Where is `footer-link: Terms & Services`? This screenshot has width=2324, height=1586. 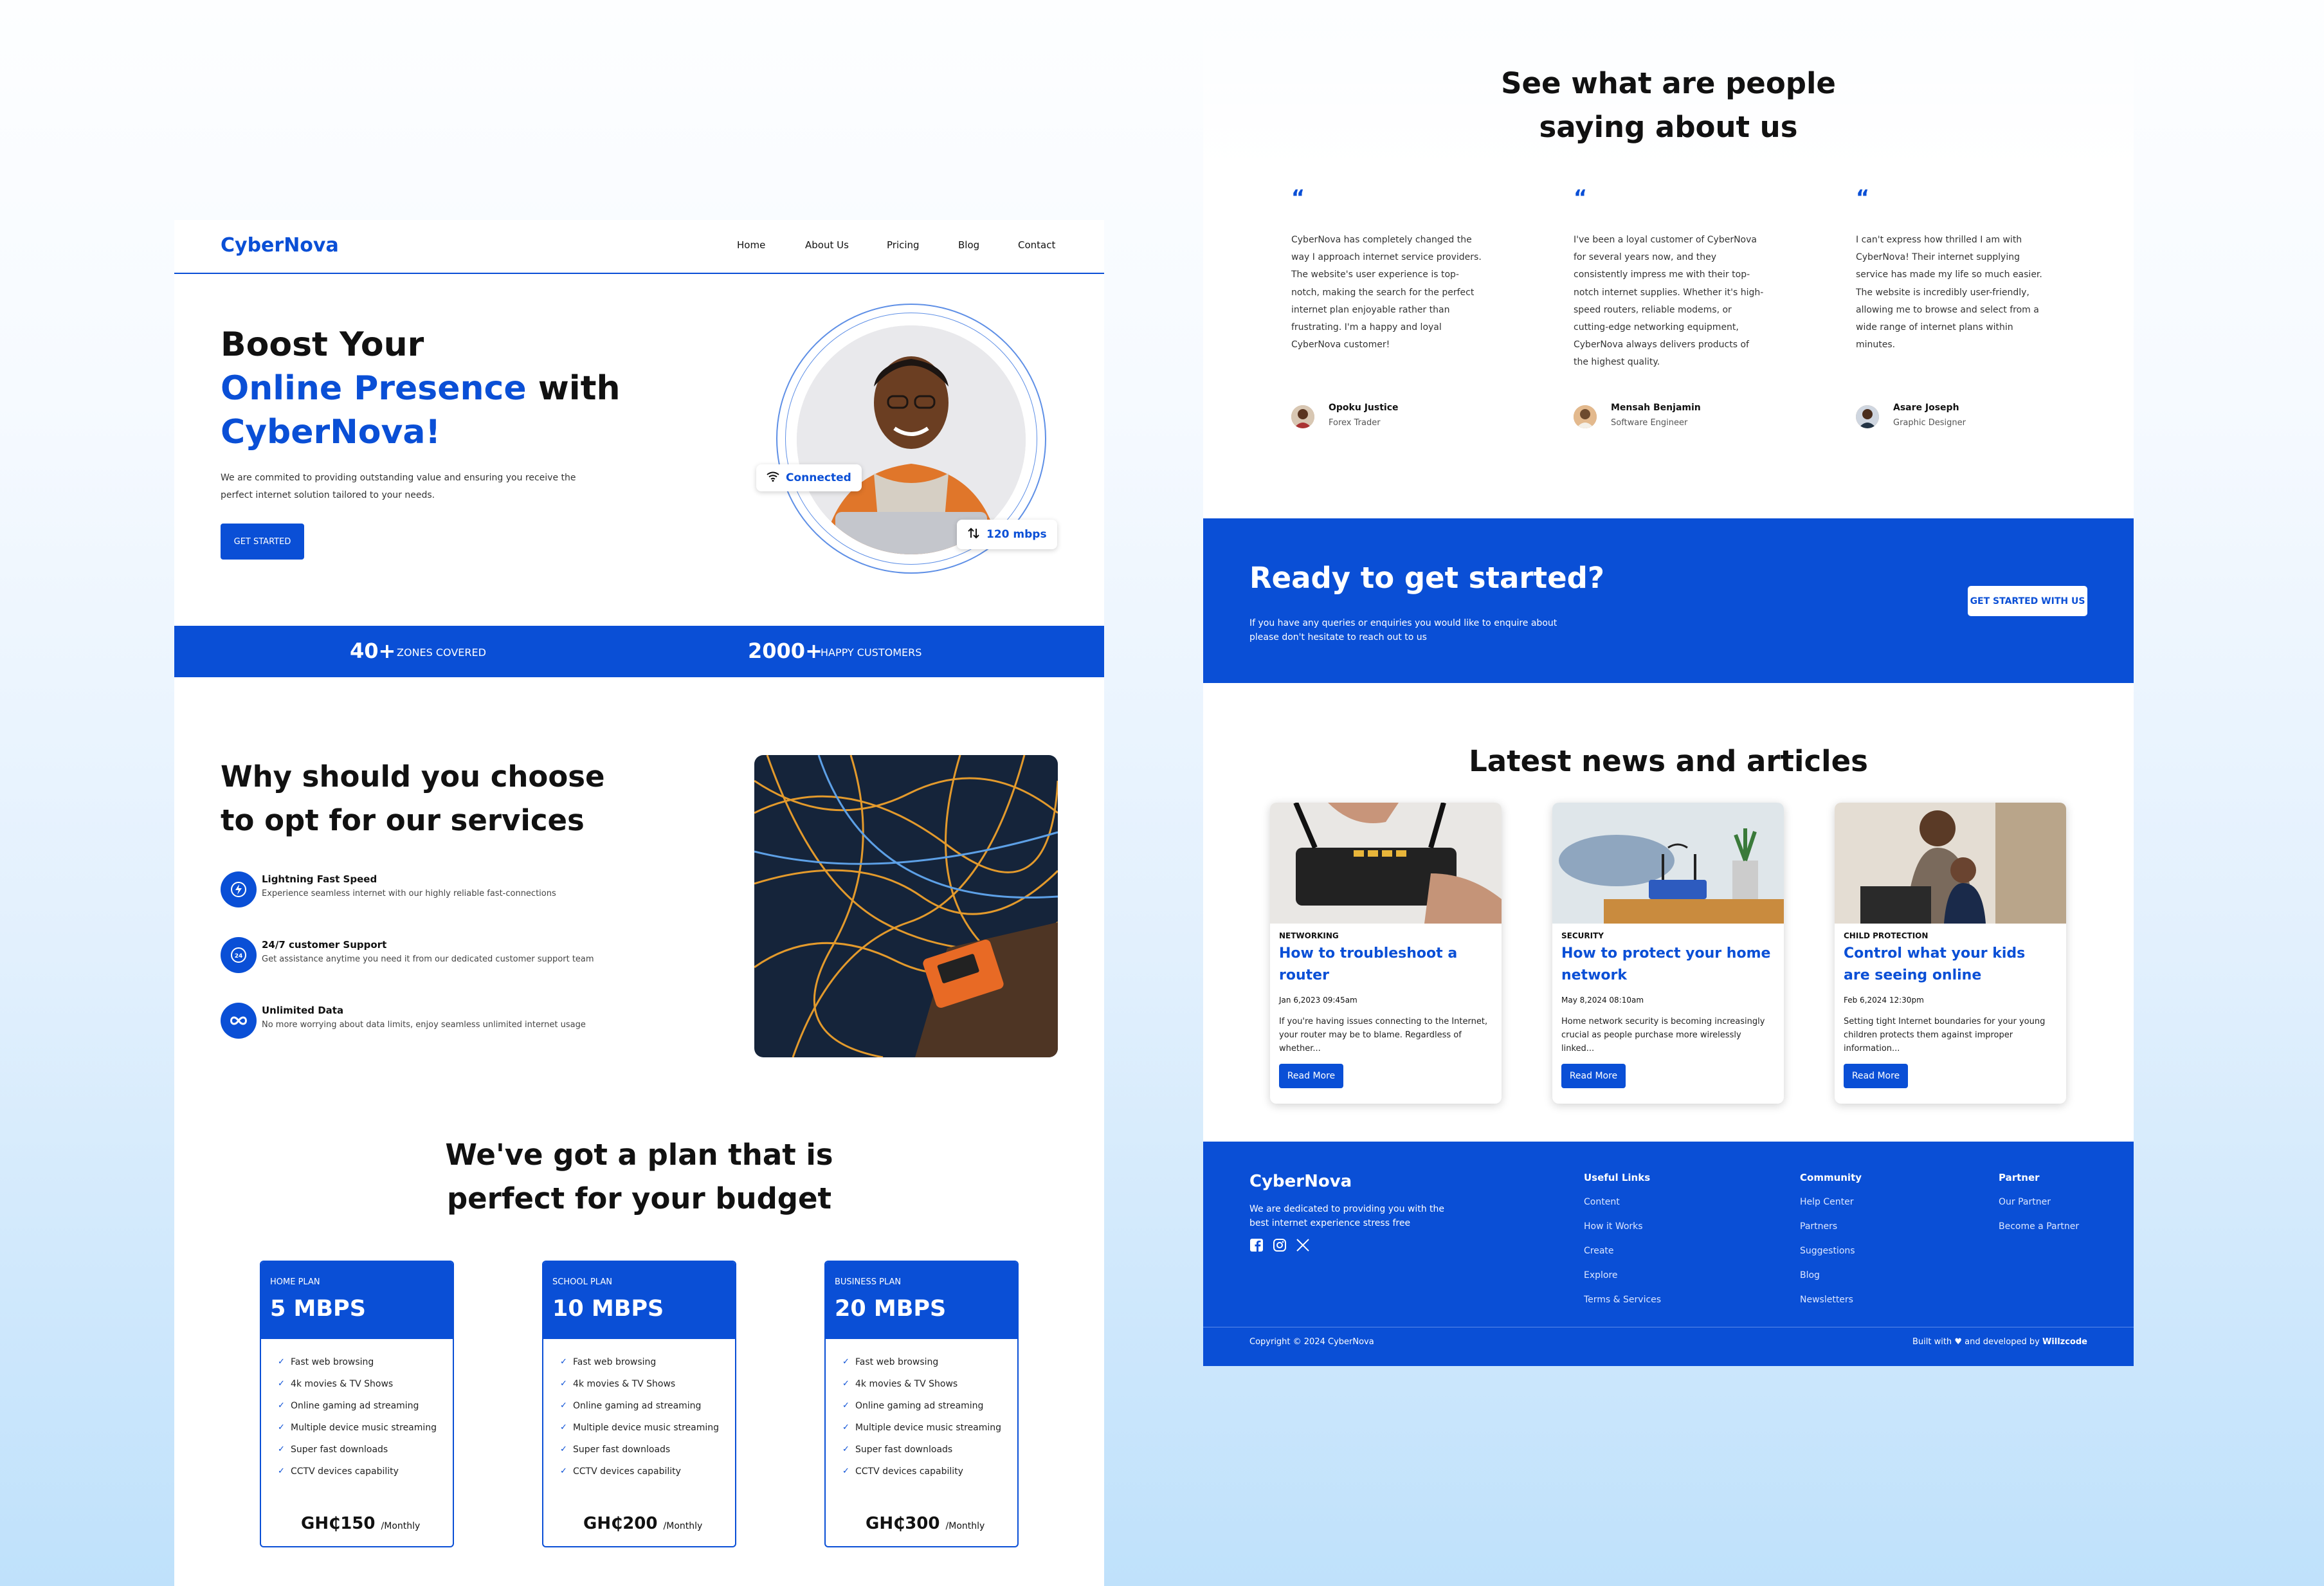
footer-link: Terms & Services is located at coordinates (1622, 1300).